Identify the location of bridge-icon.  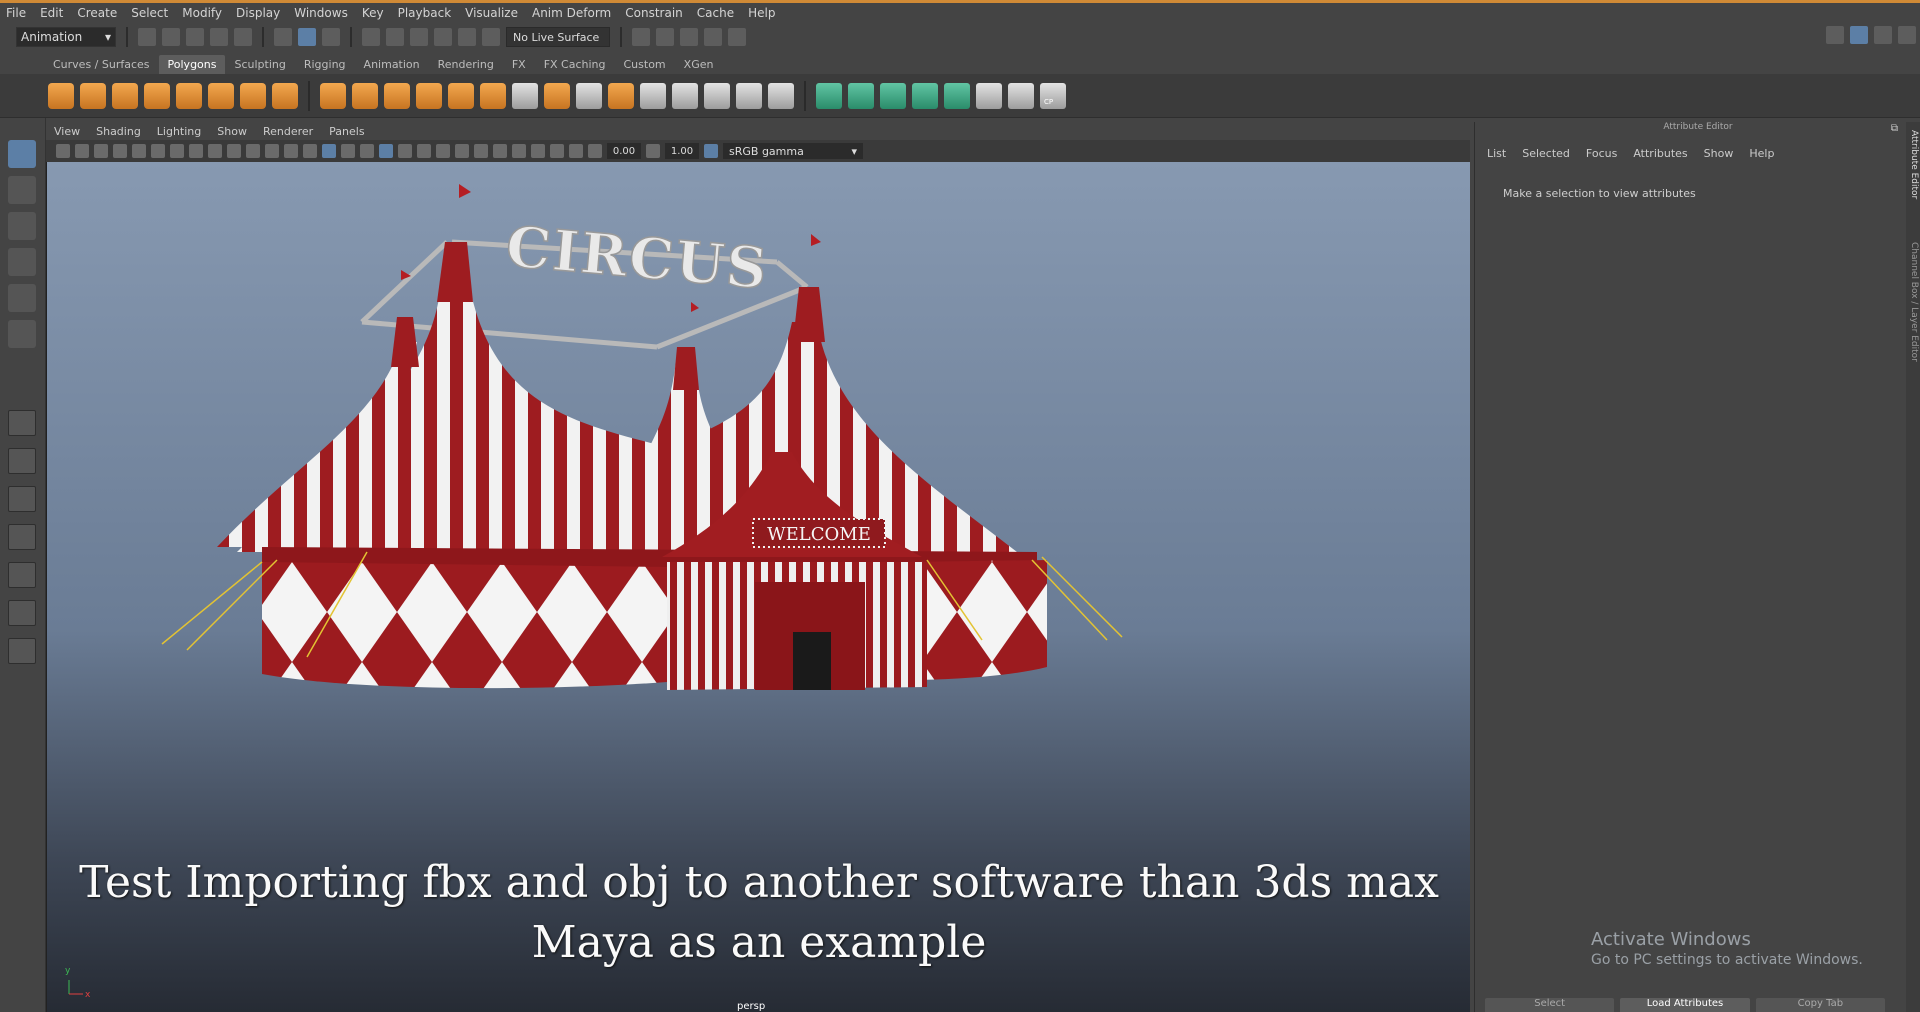
(589, 95).